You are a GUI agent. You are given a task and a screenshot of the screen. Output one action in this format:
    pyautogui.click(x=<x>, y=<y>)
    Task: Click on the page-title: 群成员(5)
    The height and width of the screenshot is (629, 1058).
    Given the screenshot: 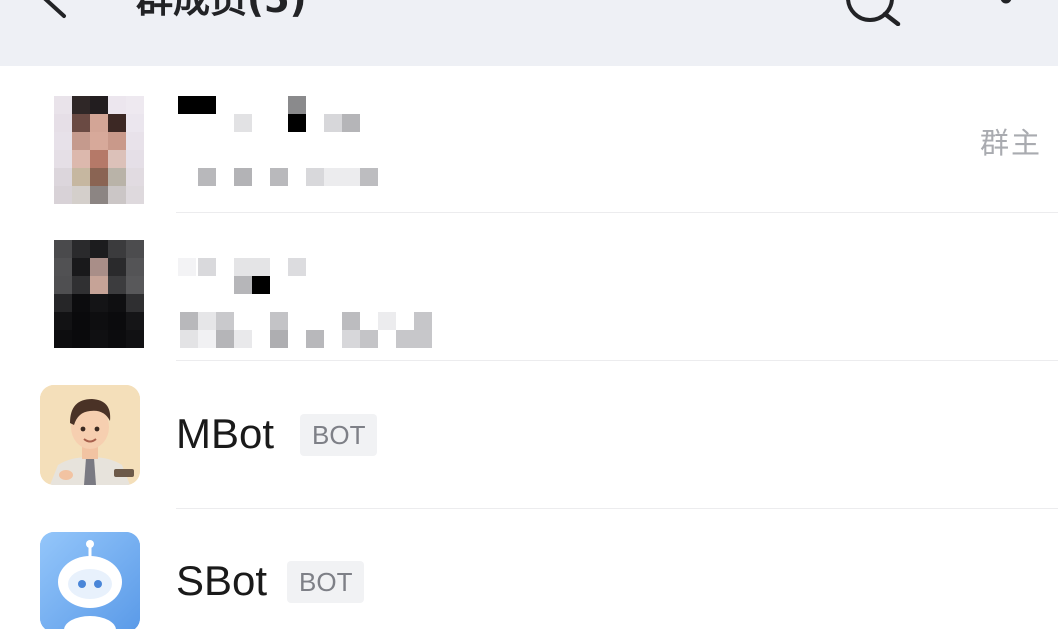 What is the action you would take?
    pyautogui.click(x=221, y=10)
    